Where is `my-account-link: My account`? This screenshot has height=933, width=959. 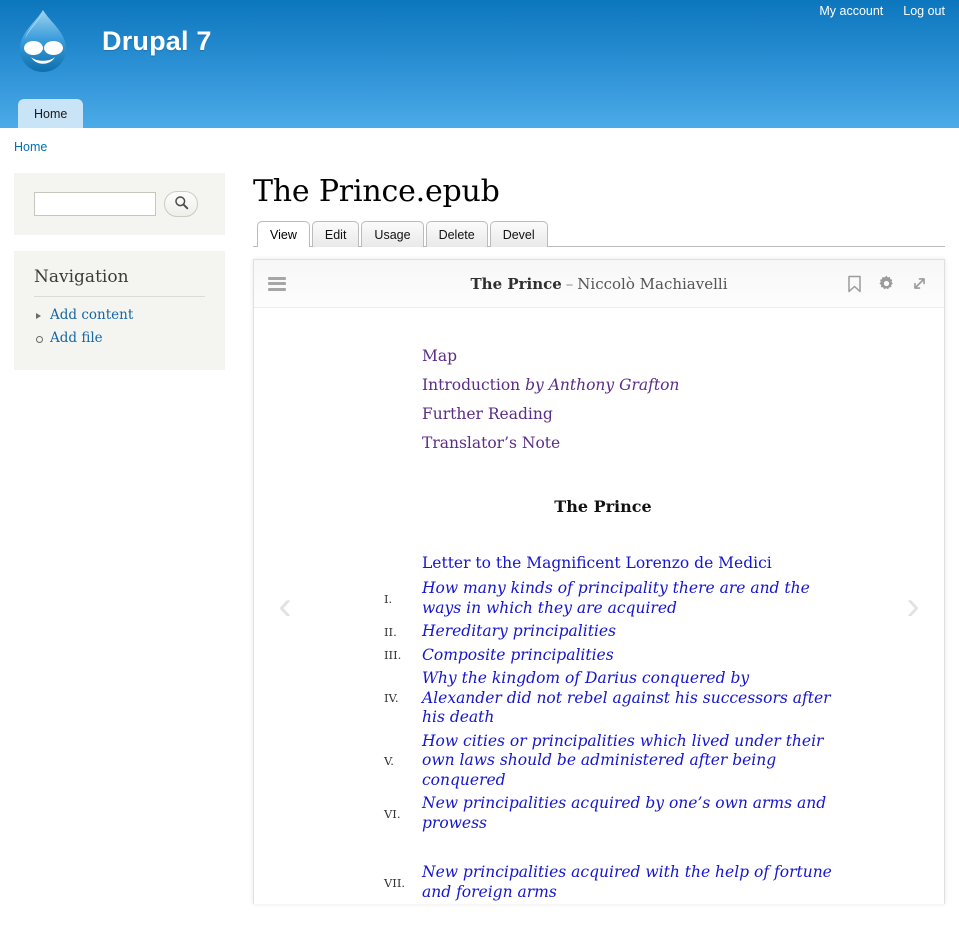
my-account-link: My account is located at coordinates (851, 11).